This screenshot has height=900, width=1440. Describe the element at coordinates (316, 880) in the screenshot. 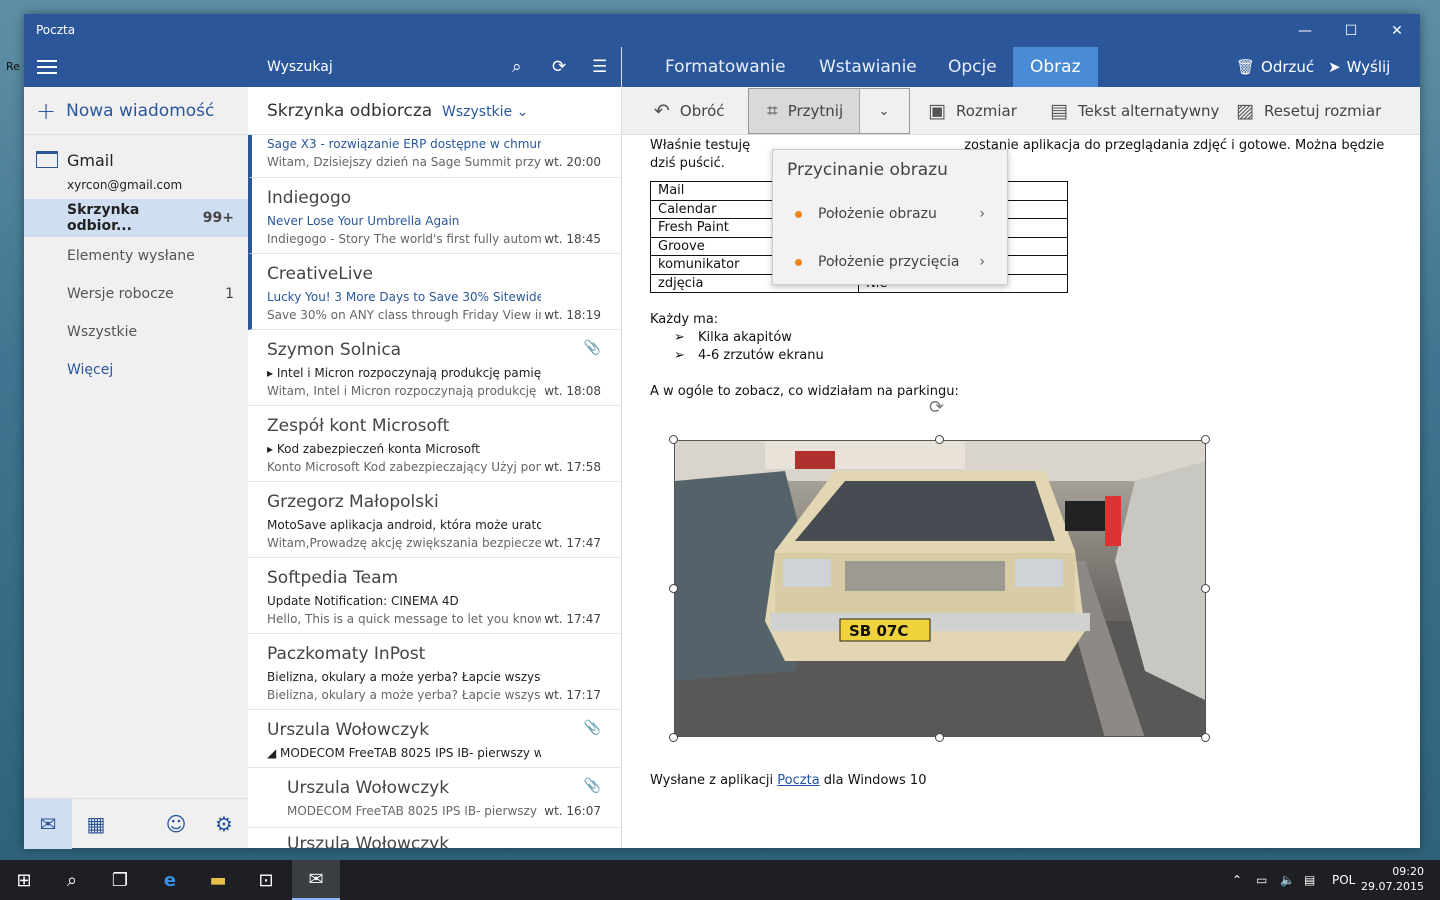

I see `mail-app-icon: ✉` at that location.